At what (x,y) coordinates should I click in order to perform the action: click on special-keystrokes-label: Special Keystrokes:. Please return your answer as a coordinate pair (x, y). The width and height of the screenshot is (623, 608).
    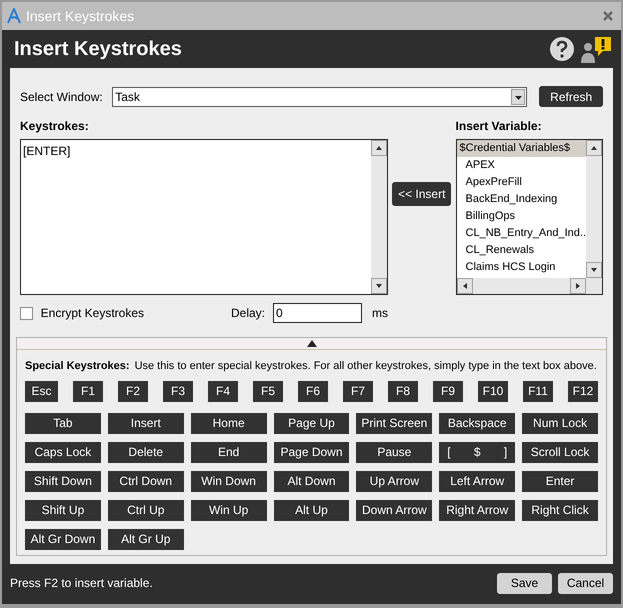
    Looking at the image, I should click on (77, 366).